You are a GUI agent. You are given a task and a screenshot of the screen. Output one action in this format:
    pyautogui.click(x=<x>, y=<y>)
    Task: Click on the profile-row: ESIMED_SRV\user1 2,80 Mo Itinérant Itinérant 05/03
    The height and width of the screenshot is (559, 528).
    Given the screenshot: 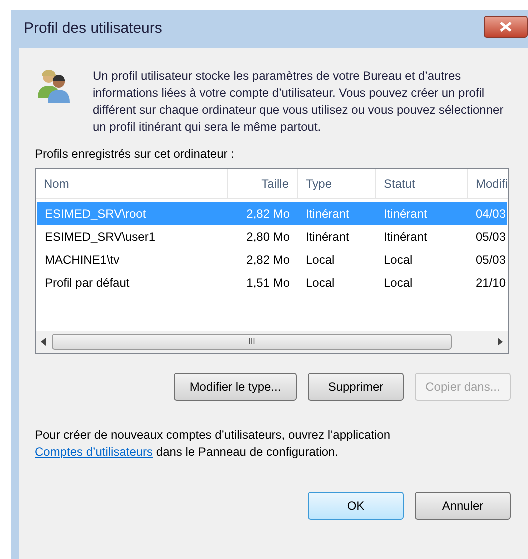 What is the action you would take?
    pyautogui.click(x=272, y=236)
    